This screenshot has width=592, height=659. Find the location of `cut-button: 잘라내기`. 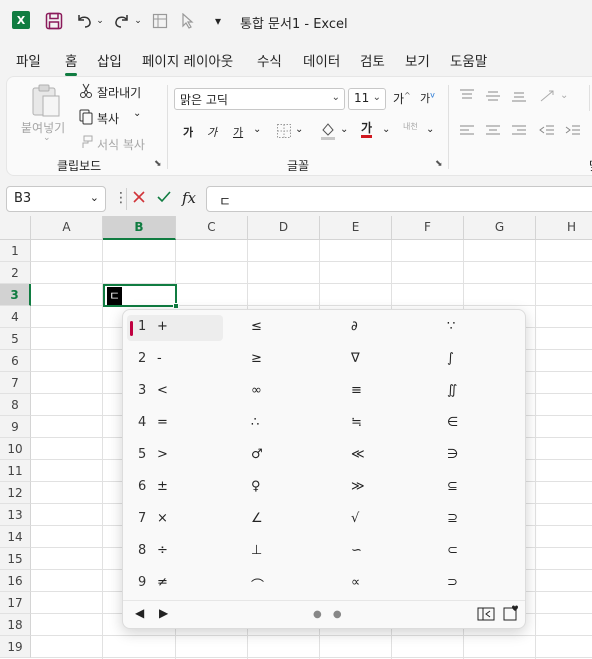

cut-button: 잘라내기 is located at coordinates (119, 92).